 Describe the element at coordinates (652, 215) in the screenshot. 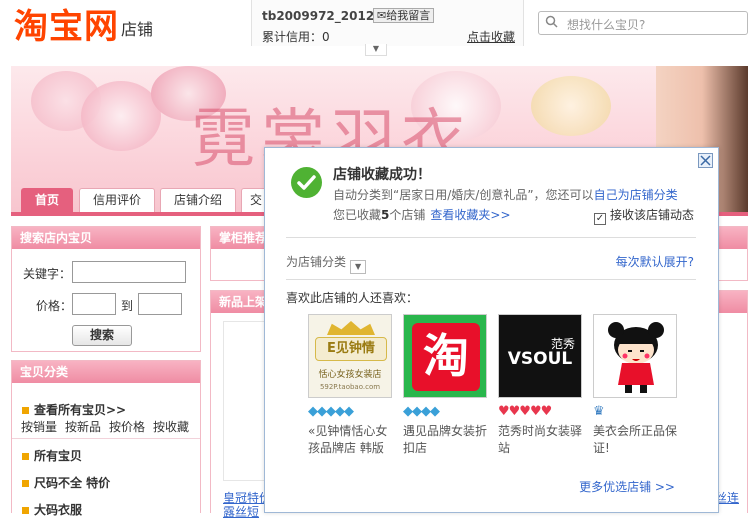

I see `receive-updates-label: 接收该店铺动态` at that location.